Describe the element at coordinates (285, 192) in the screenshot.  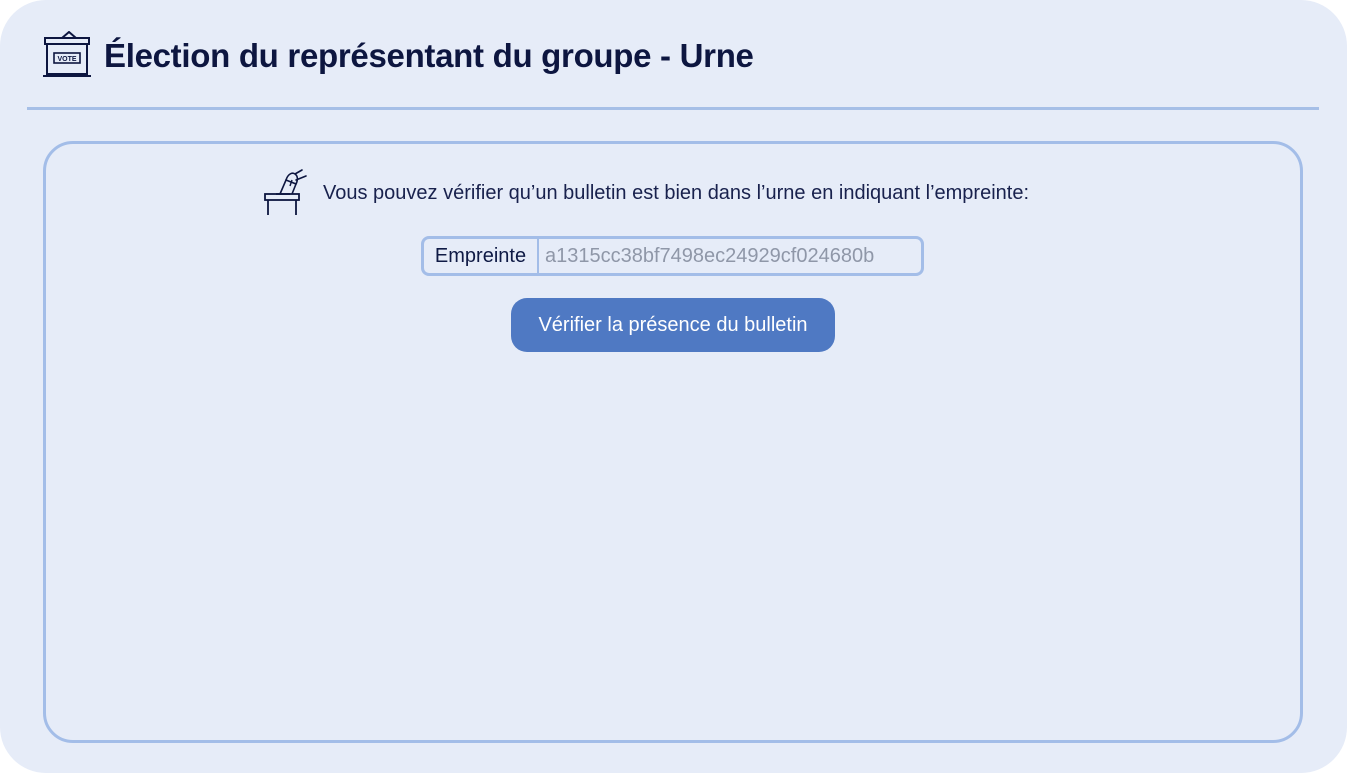
I see `hand-voting-icon` at that location.